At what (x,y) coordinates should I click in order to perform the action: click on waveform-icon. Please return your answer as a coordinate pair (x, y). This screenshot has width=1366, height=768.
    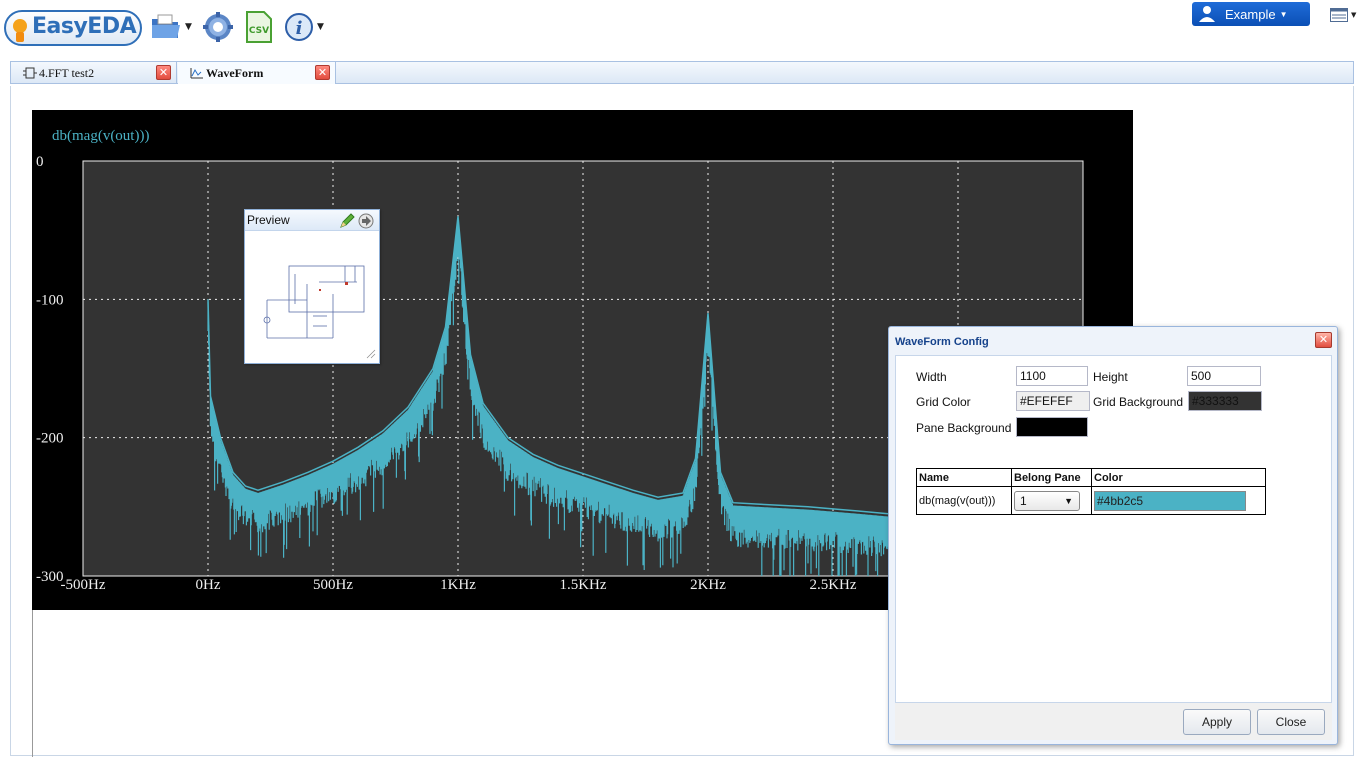
    Looking at the image, I should click on (196, 73).